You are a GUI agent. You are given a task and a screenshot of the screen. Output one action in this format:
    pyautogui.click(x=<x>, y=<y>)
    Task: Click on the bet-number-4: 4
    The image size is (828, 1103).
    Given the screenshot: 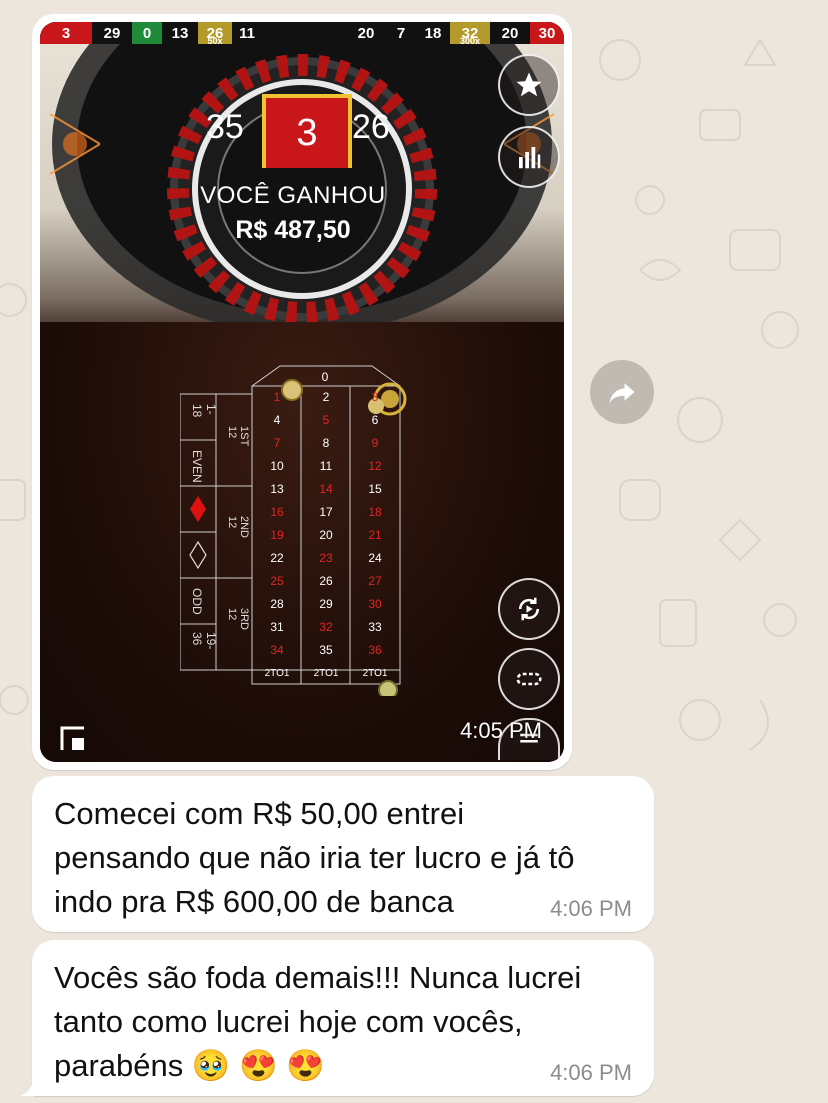 What is the action you would take?
    pyautogui.click(x=277, y=420)
    